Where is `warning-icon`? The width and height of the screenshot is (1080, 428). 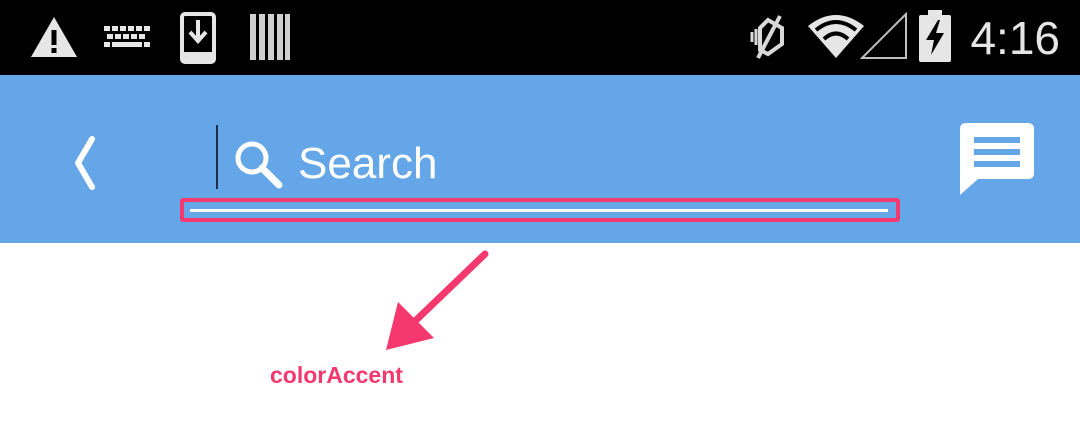
warning-icon is located at coordinates (54, 37).